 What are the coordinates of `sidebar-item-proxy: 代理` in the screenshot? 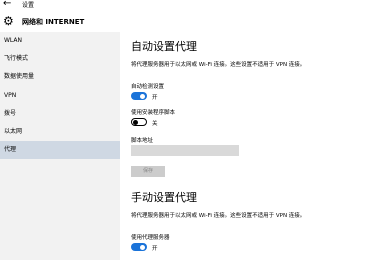 It's located at (60, 150).